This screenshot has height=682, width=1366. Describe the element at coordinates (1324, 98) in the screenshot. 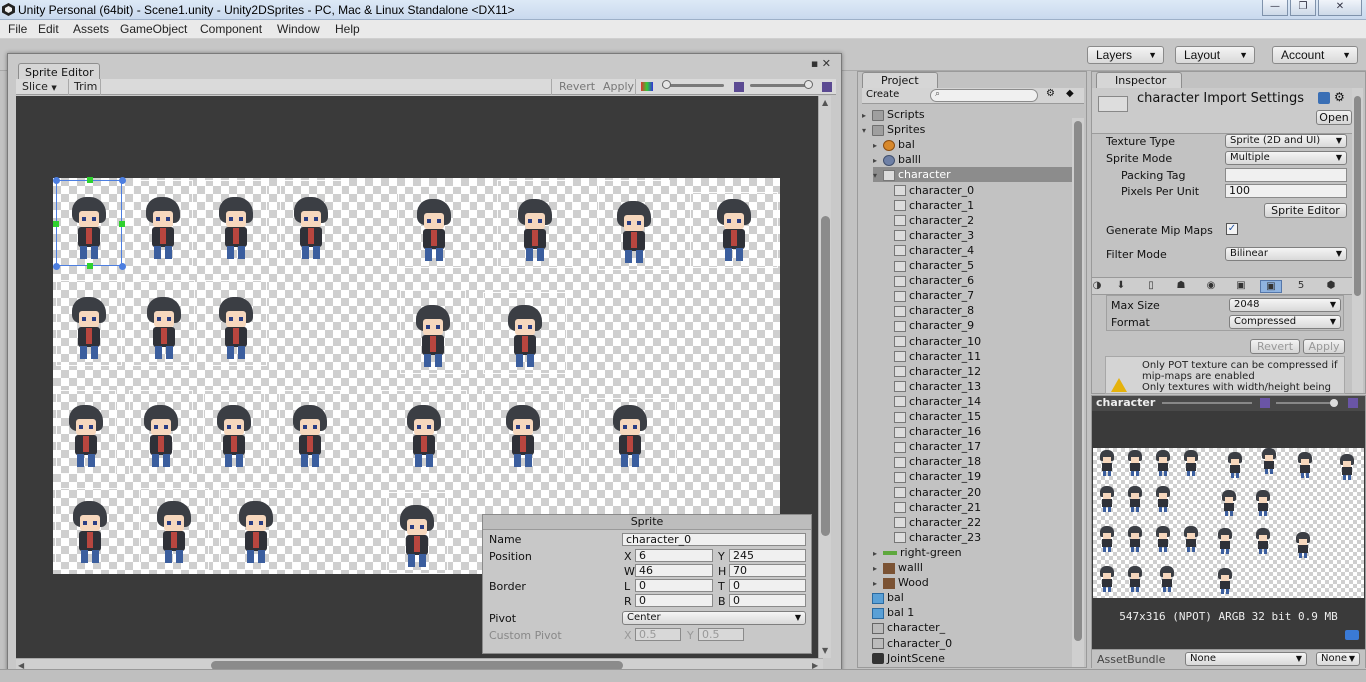

I see `help-icon` at that location.